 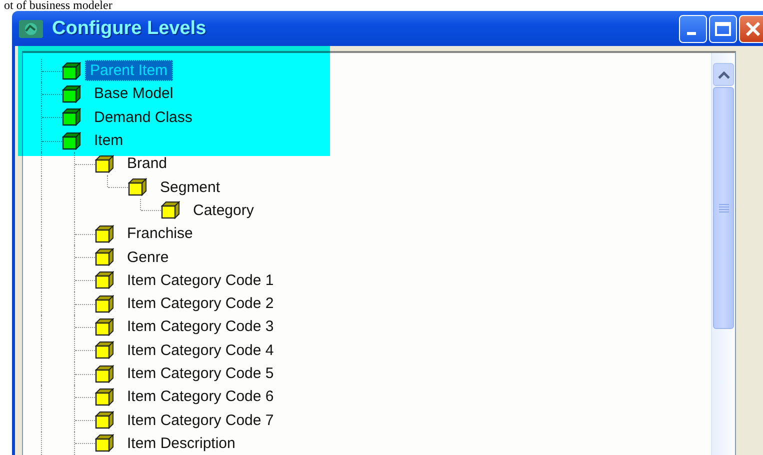 What do you see at coordinates (223, 210) in the screenshot?
I see `tree-item: Category` at bounding box center [223, 210].